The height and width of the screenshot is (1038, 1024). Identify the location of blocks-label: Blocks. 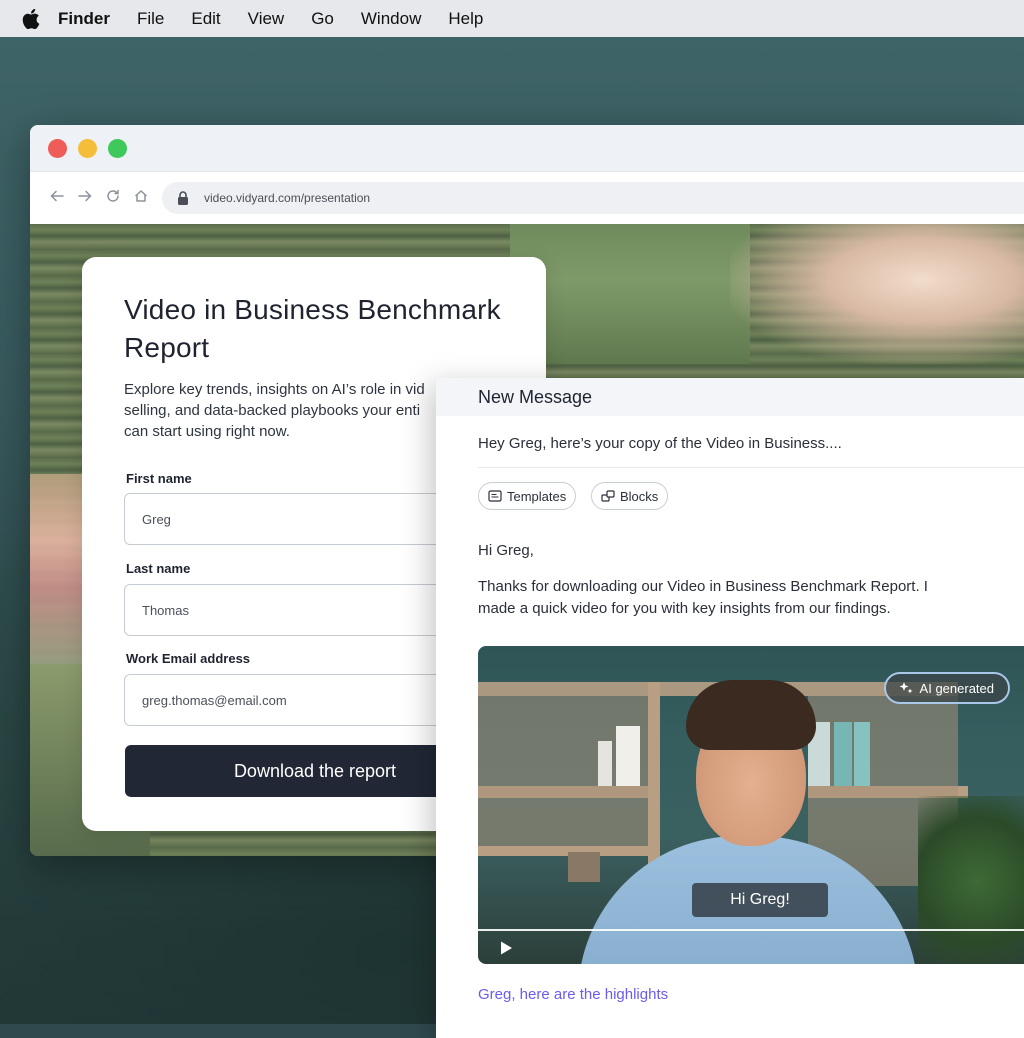
(639, 496).